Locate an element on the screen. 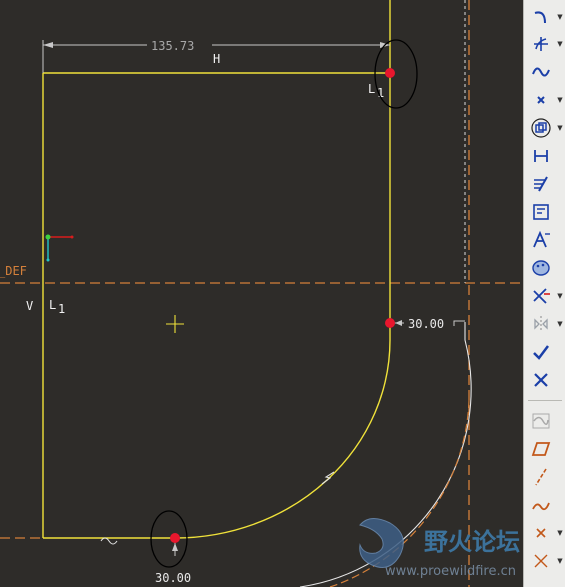 The image size is (565, 587). sketch-axis-icon is located at coordinates (59, 248).